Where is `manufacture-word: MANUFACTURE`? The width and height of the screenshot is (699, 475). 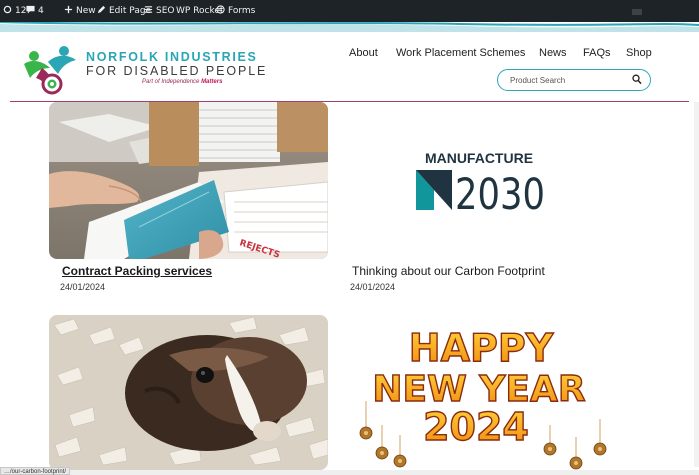
manufacture-word: MANUFACTURE is located at coordinates (479, 158).